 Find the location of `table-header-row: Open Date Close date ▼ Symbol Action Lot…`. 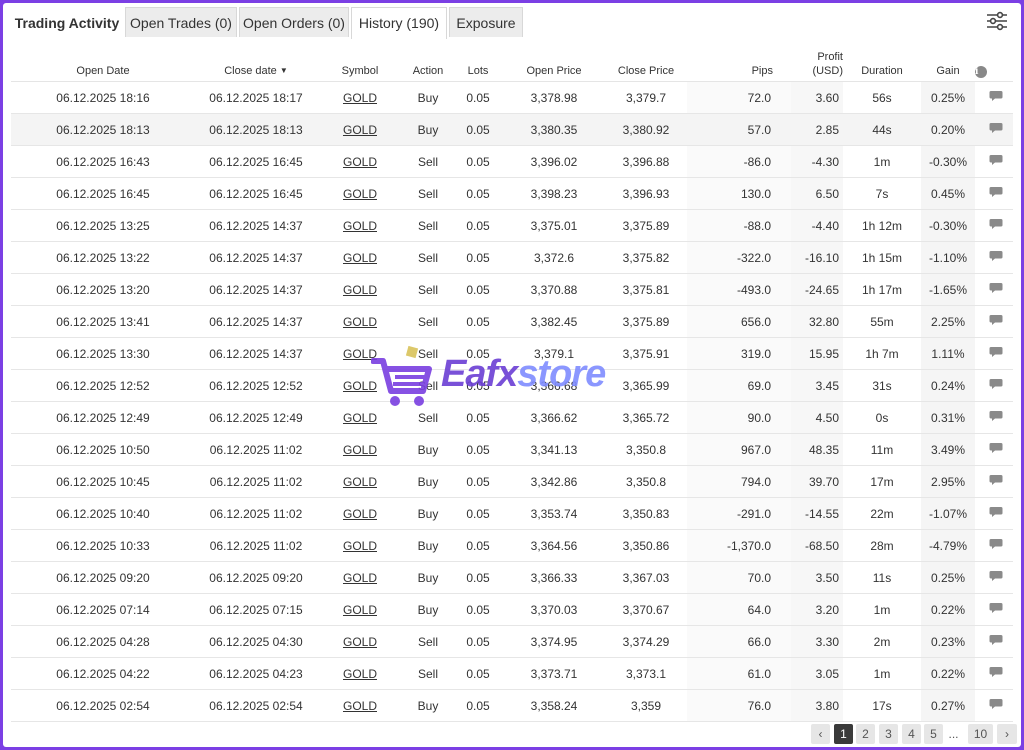

table-header-row: Open Date Close date ▼ Symbol Action Lot… is located at coordinates (512, 62).